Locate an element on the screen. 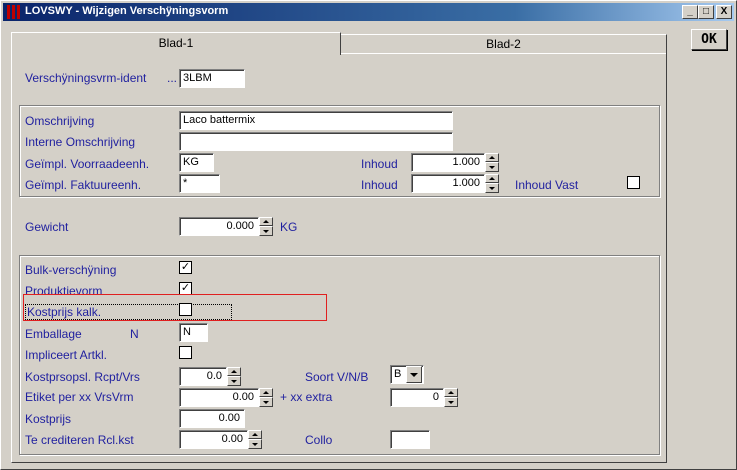 The width and height of the screenshot is (737, 470). soort-label: Soort V/N/B is located at coordinates (337, 377).